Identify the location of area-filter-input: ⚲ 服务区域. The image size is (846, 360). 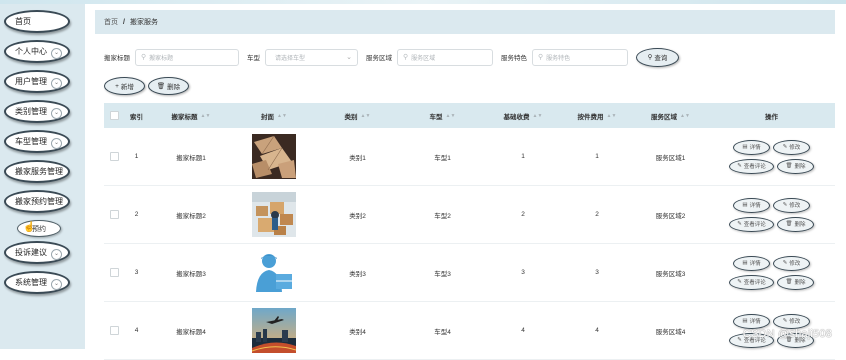
(445, 57).